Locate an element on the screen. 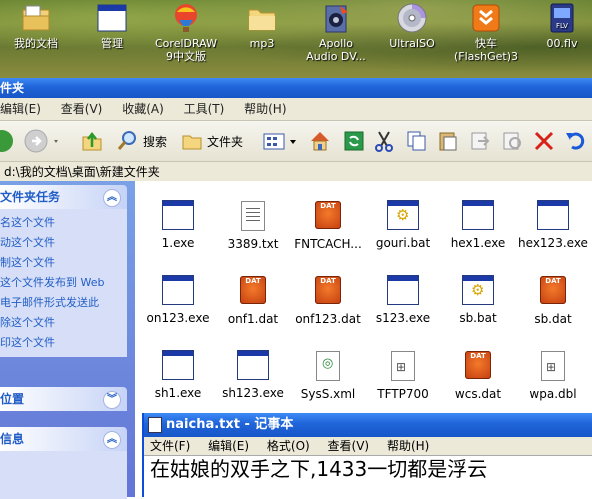  move-to-icon is located at coordinates (480, 141).